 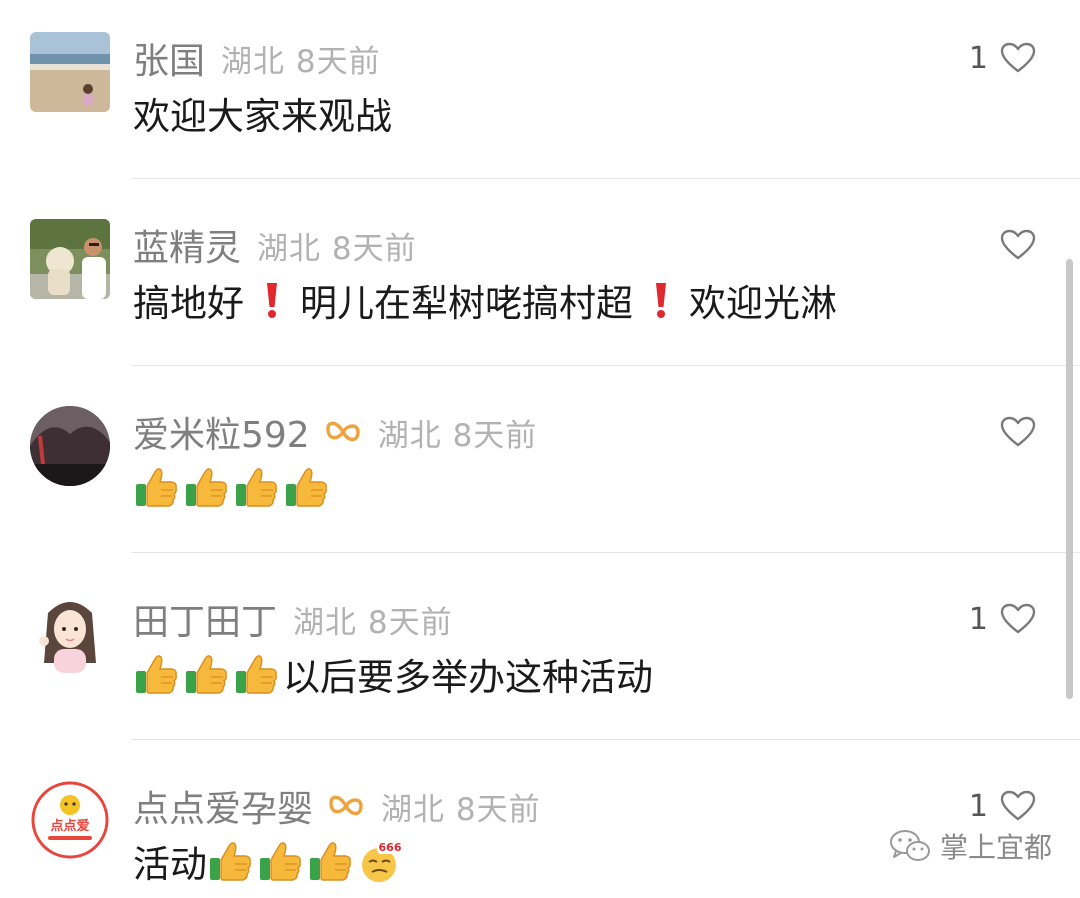 I want to click on user-nickname: 点点爱孕婴, so click(x=223, y=806).